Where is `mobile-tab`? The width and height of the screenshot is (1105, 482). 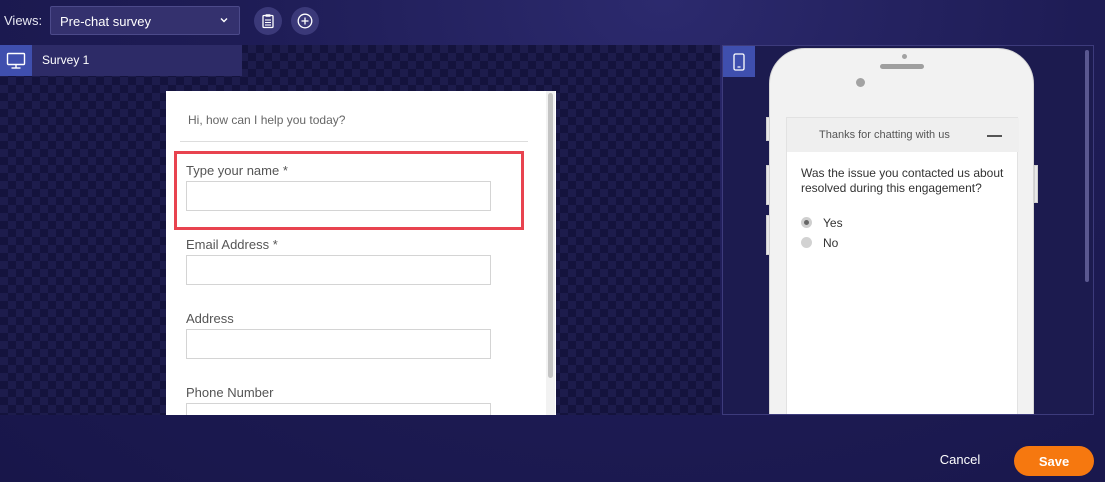
mobile-tab is located at coordinates (739, 61).